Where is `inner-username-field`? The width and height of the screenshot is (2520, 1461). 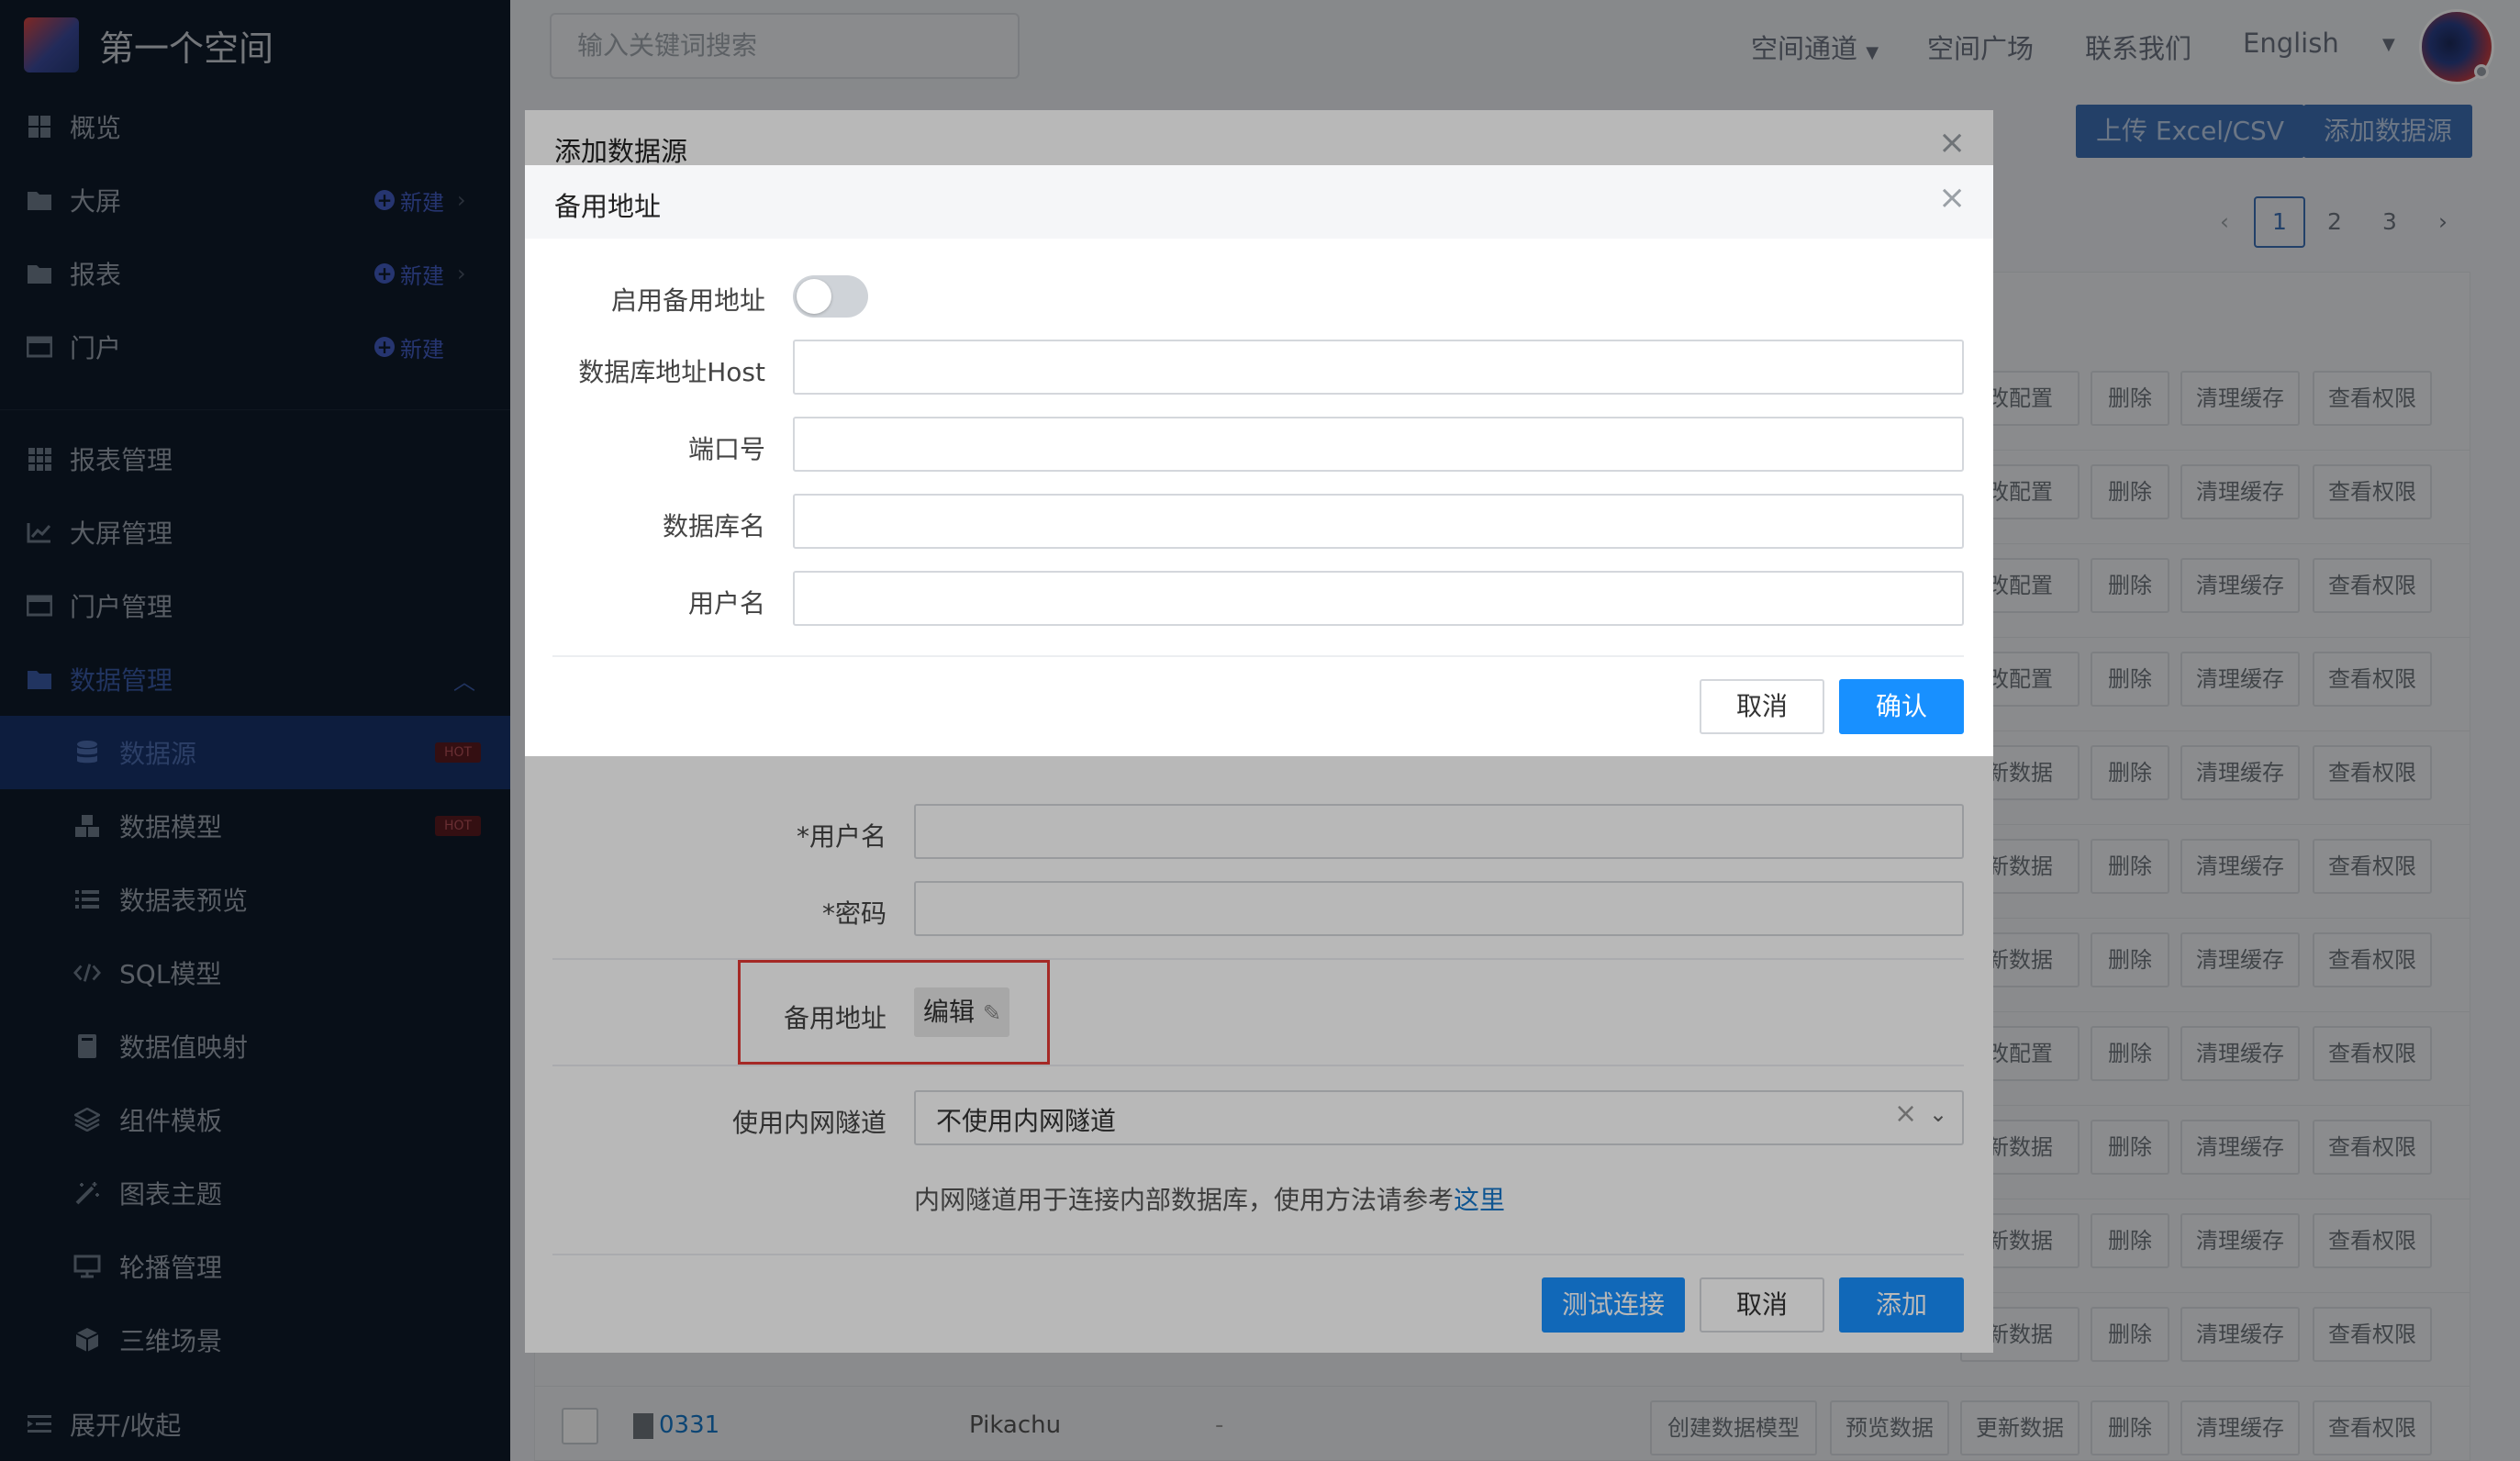 inner-username-field is located at coordinates (1378, 598).